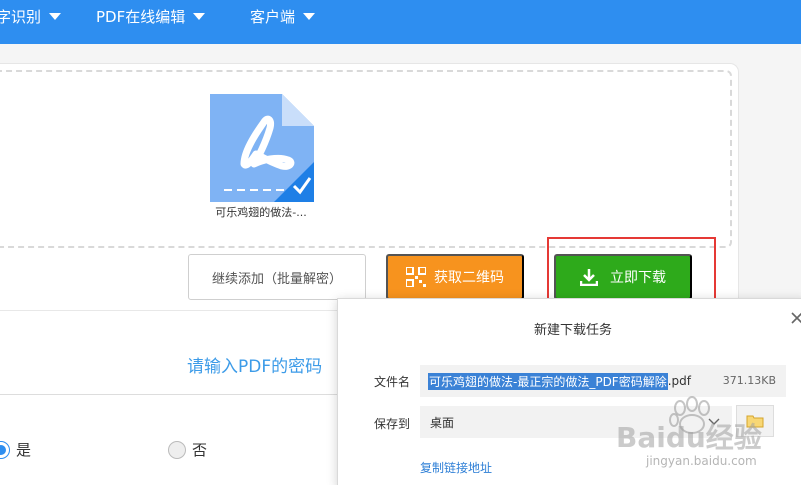 Image resolution: width=801 pixels, height=485 pixels. I want to click on radio-yes: 是, so click(15, 449).